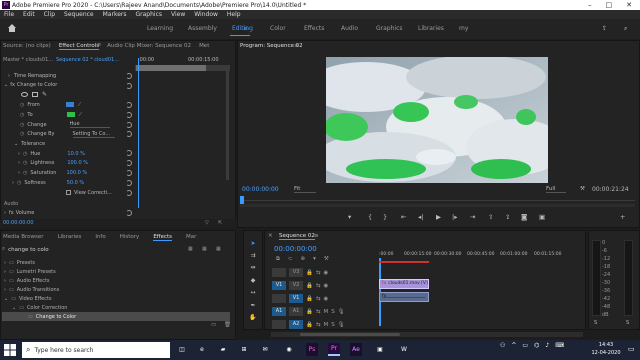 The width and height of the screenshot is (640, 360). What do you see at coordinates (130, 237) in the screenshot?
I see `tab-history: History` at bounding box center [130, 237].